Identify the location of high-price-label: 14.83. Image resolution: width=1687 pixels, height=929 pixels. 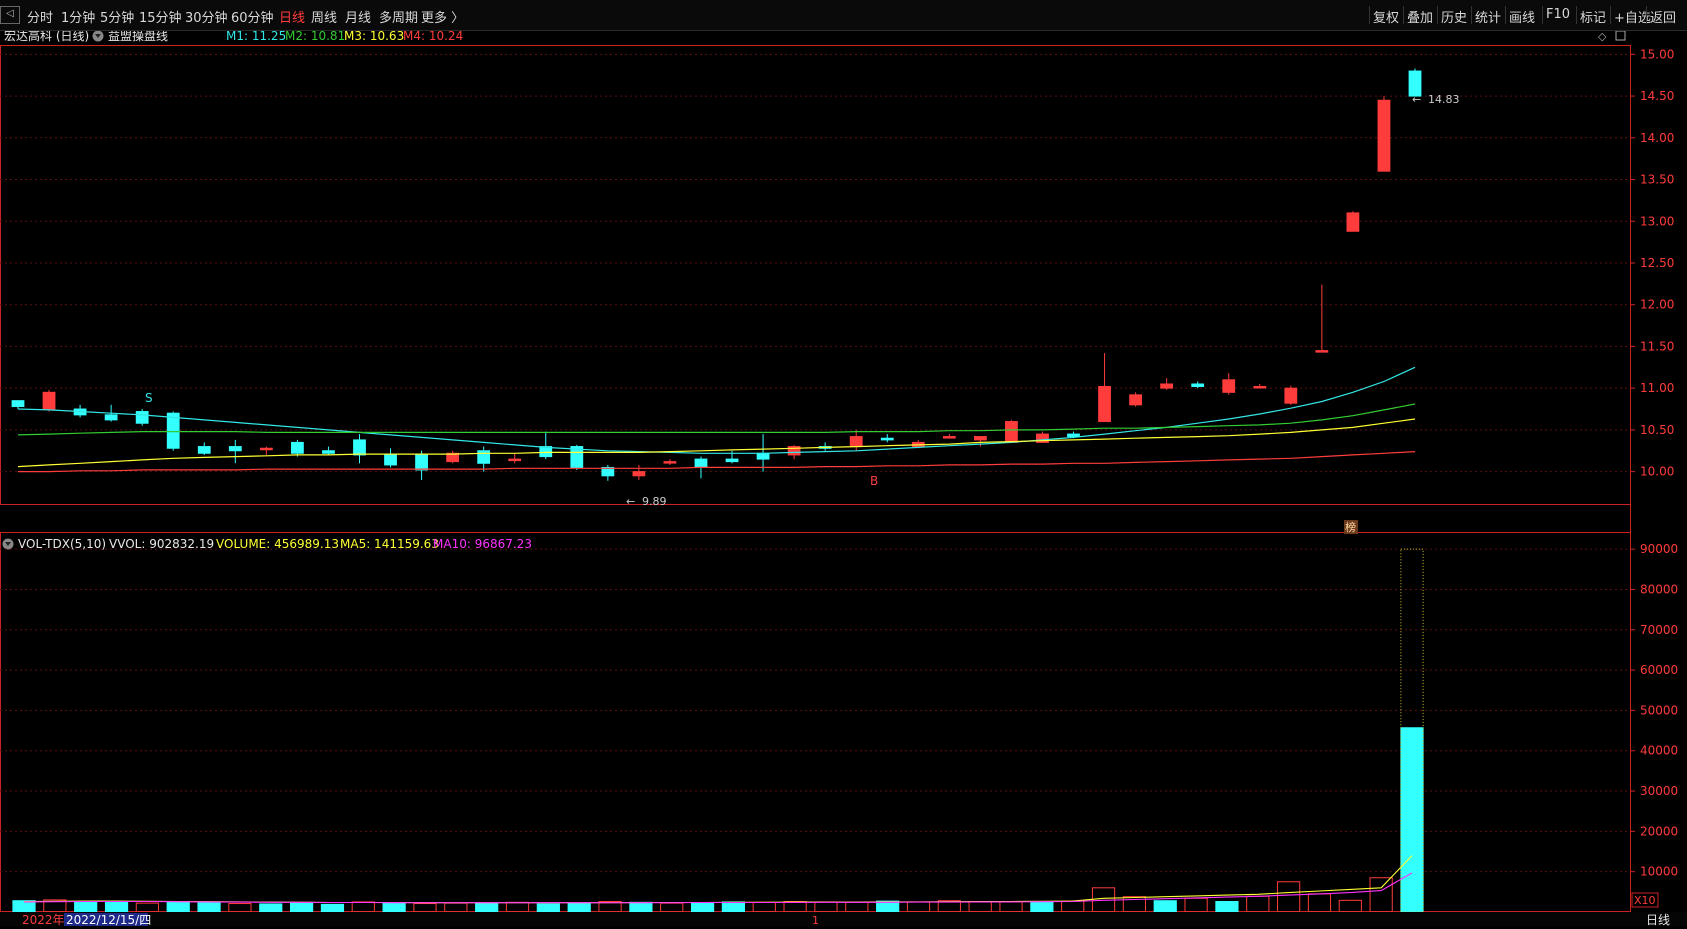
(1444, 99).